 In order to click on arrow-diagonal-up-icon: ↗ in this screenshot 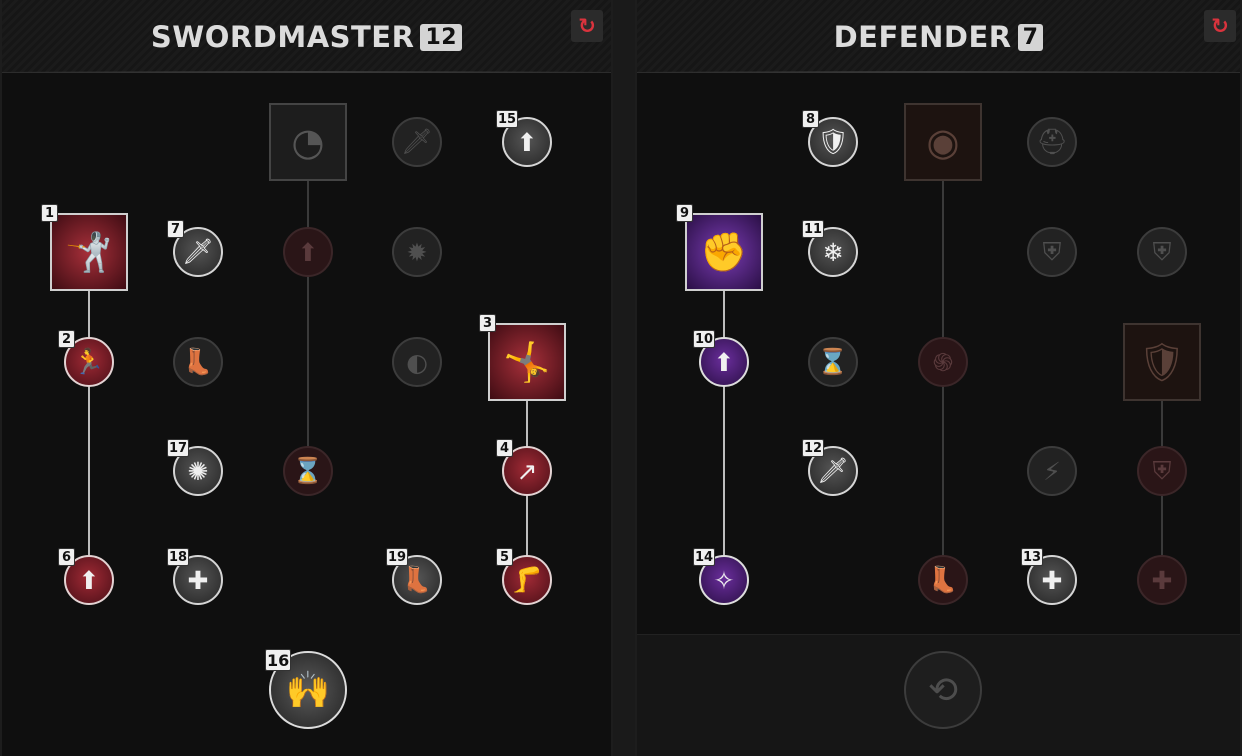, I will do `click(527, 471)`.